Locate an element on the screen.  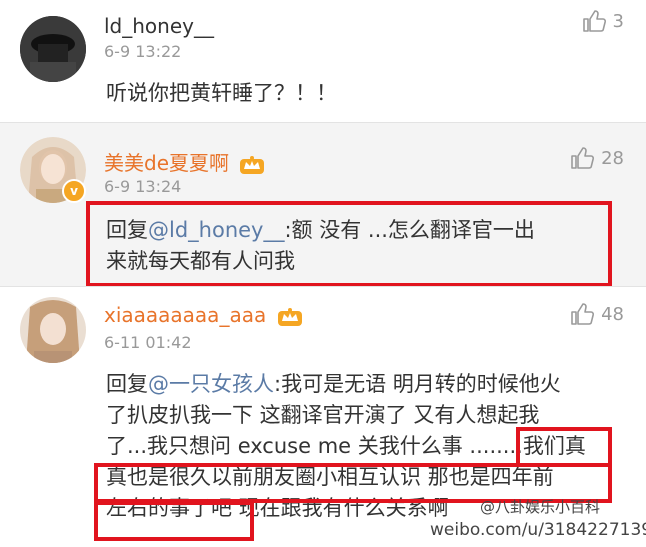
avatar: v is located at coordinates (53, 170).